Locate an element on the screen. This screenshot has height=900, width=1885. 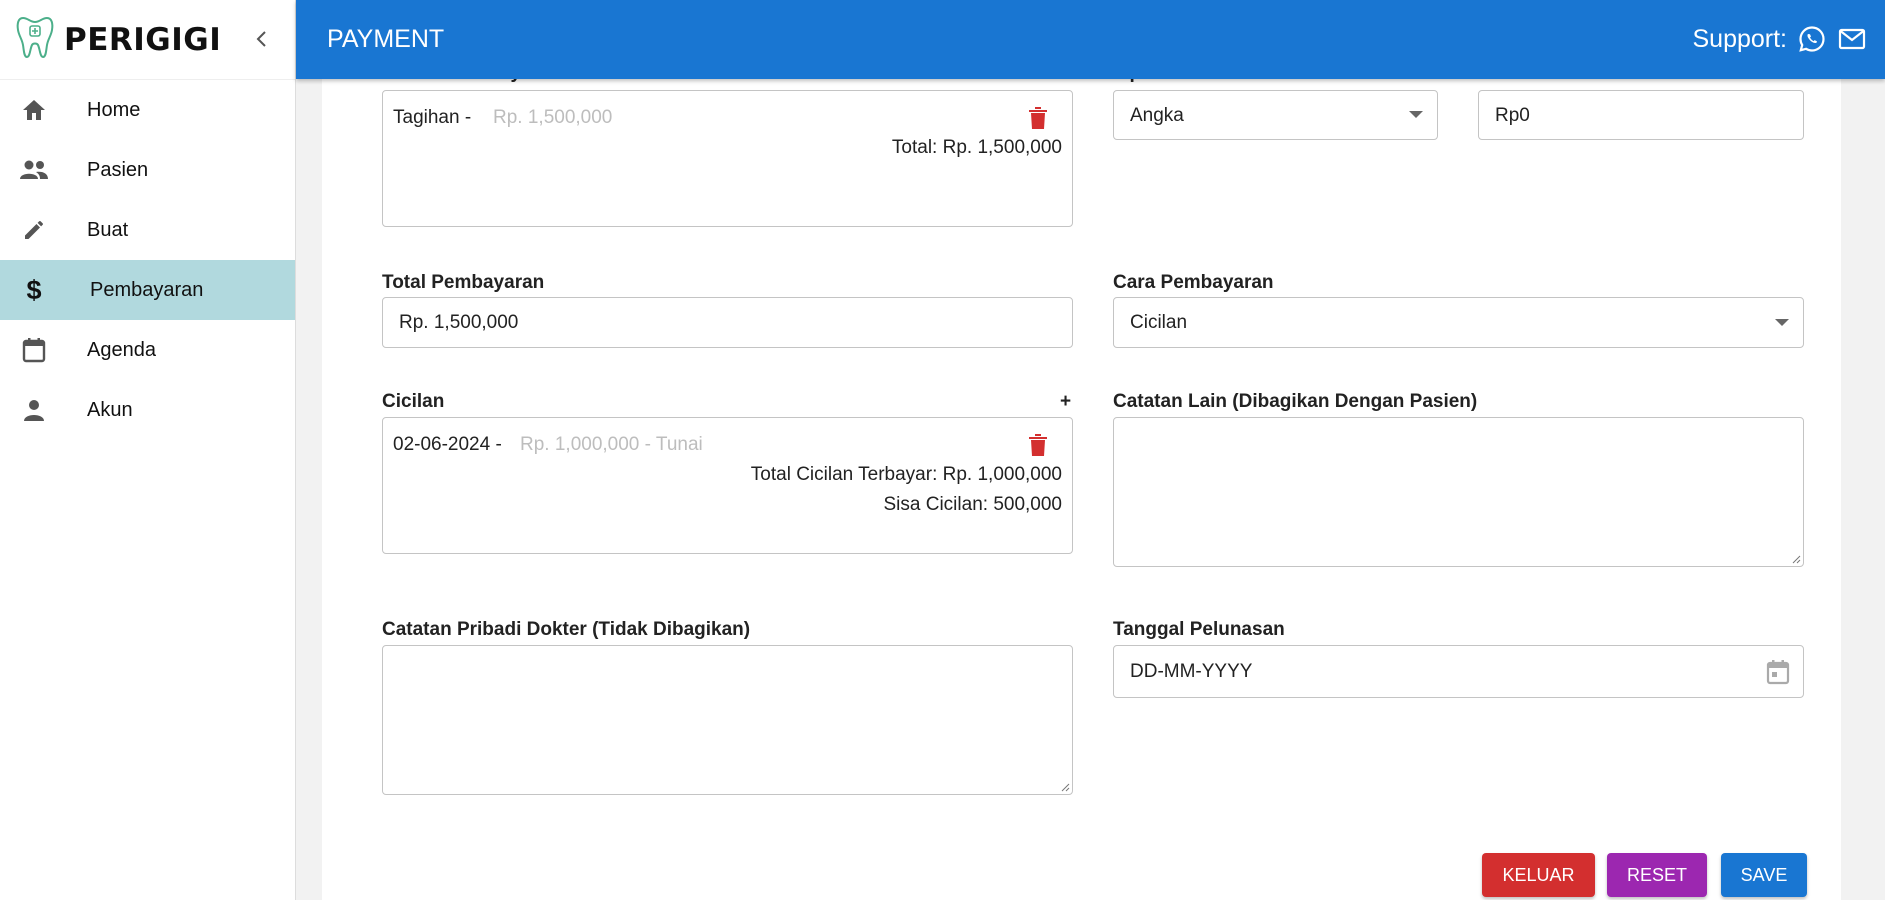
cicilan-label: Cicilan is located at coordinates (413, 401).